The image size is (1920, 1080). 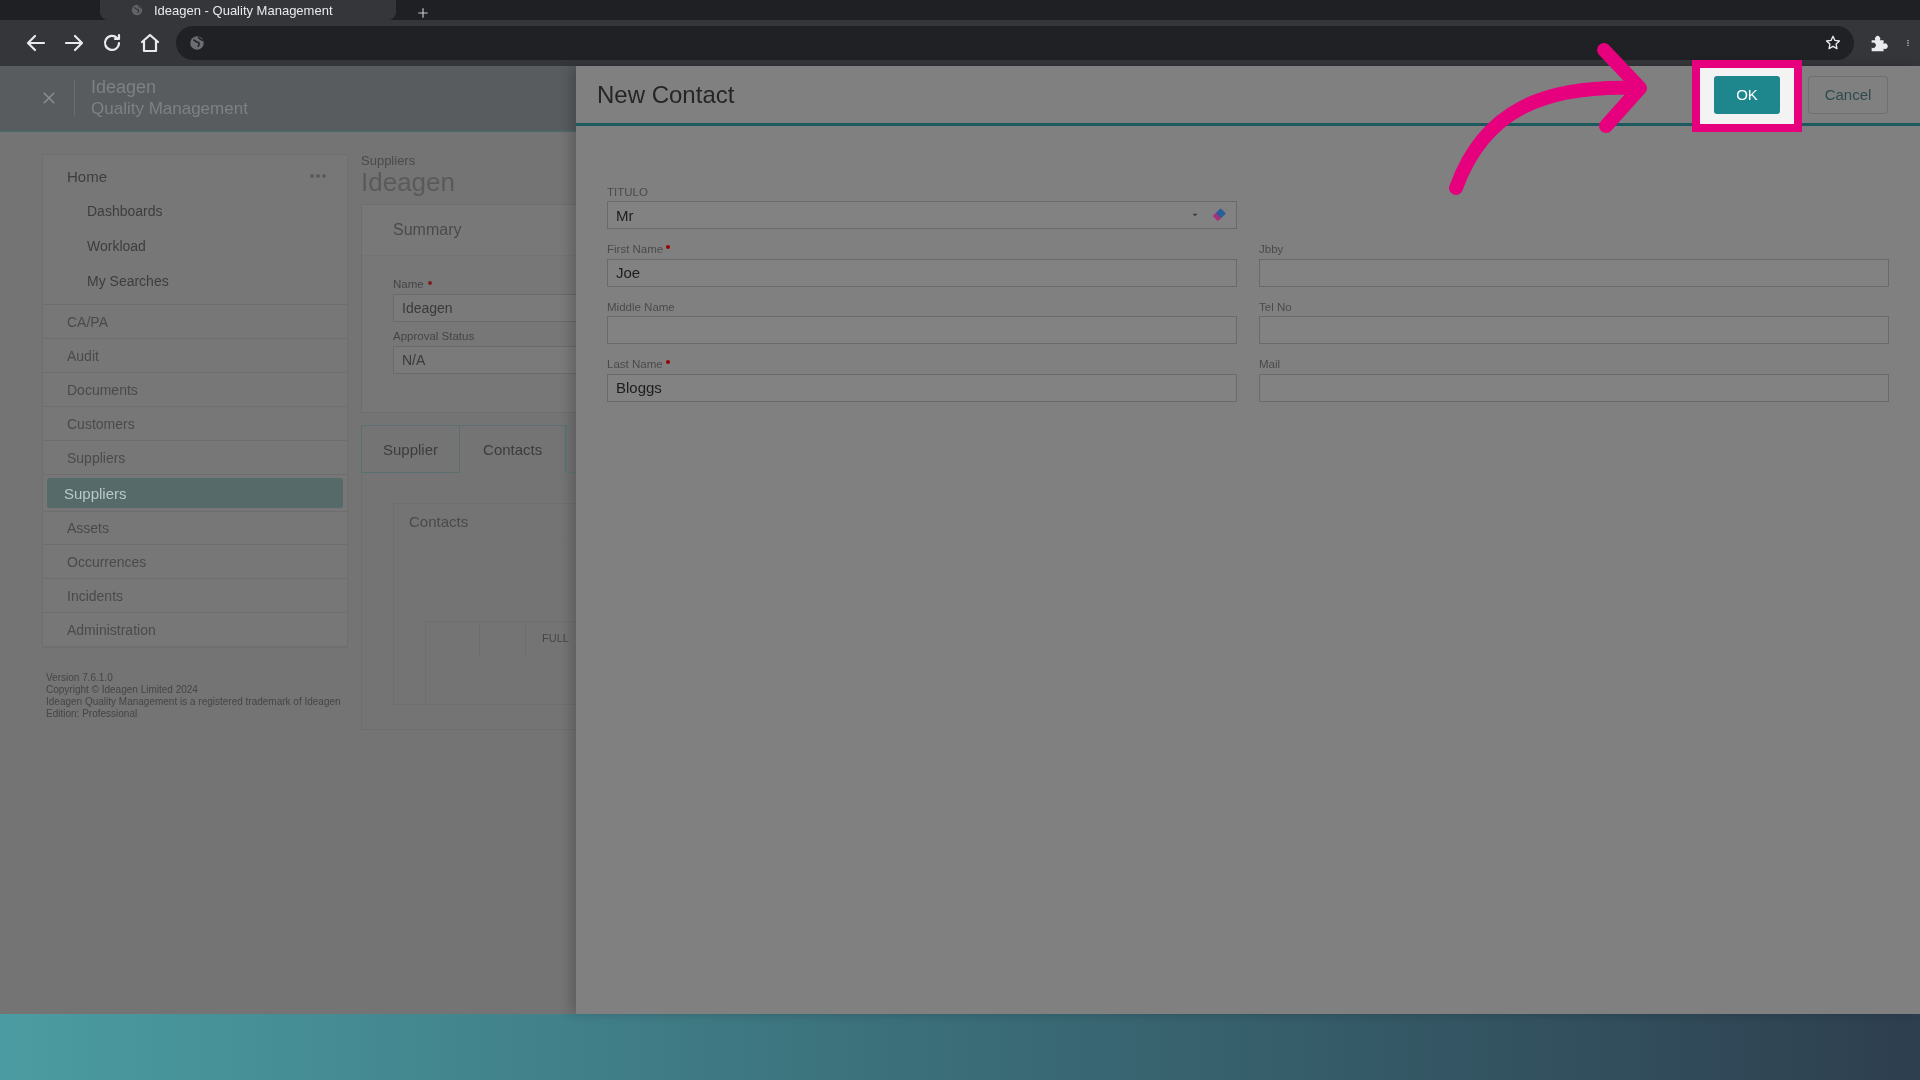 I want to click on input-field: Joe, so click(x=922, y=272).